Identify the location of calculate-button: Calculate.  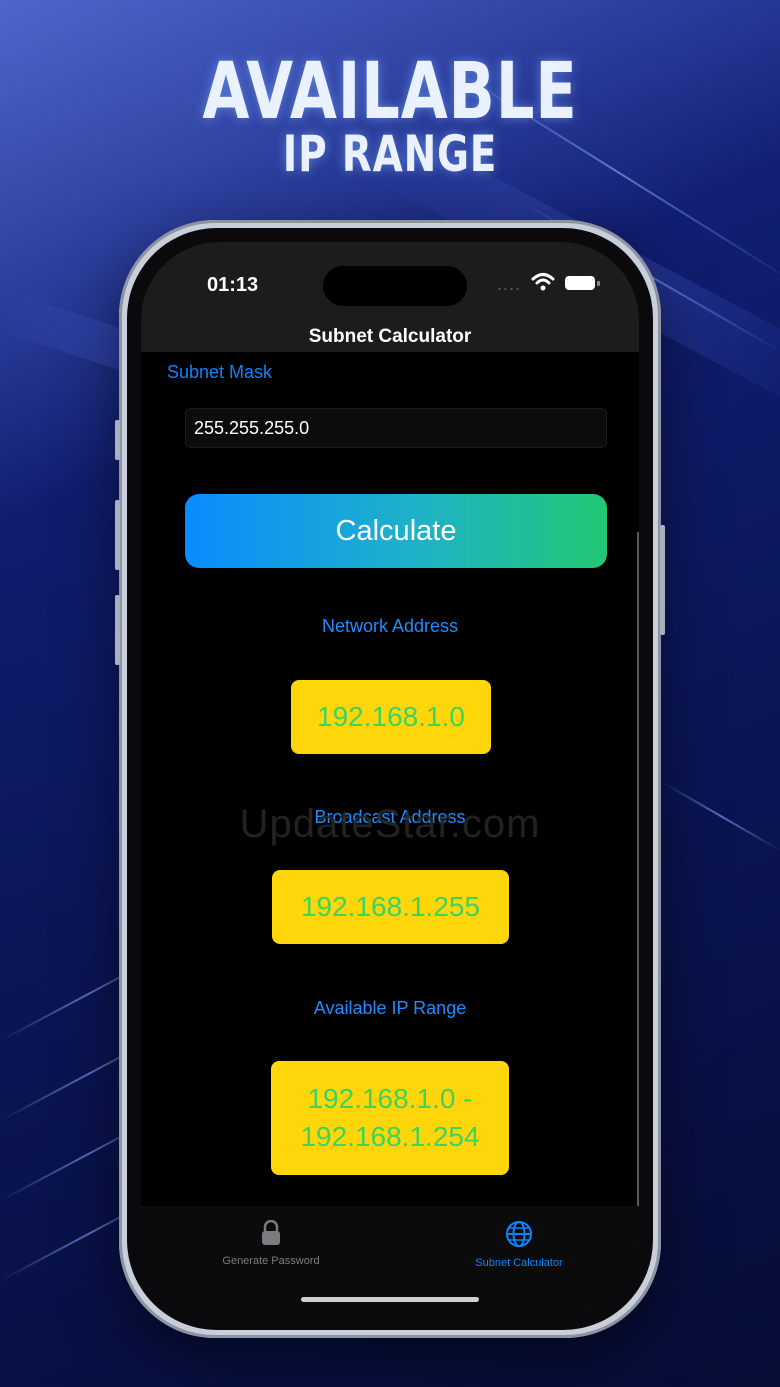
(396, 531).